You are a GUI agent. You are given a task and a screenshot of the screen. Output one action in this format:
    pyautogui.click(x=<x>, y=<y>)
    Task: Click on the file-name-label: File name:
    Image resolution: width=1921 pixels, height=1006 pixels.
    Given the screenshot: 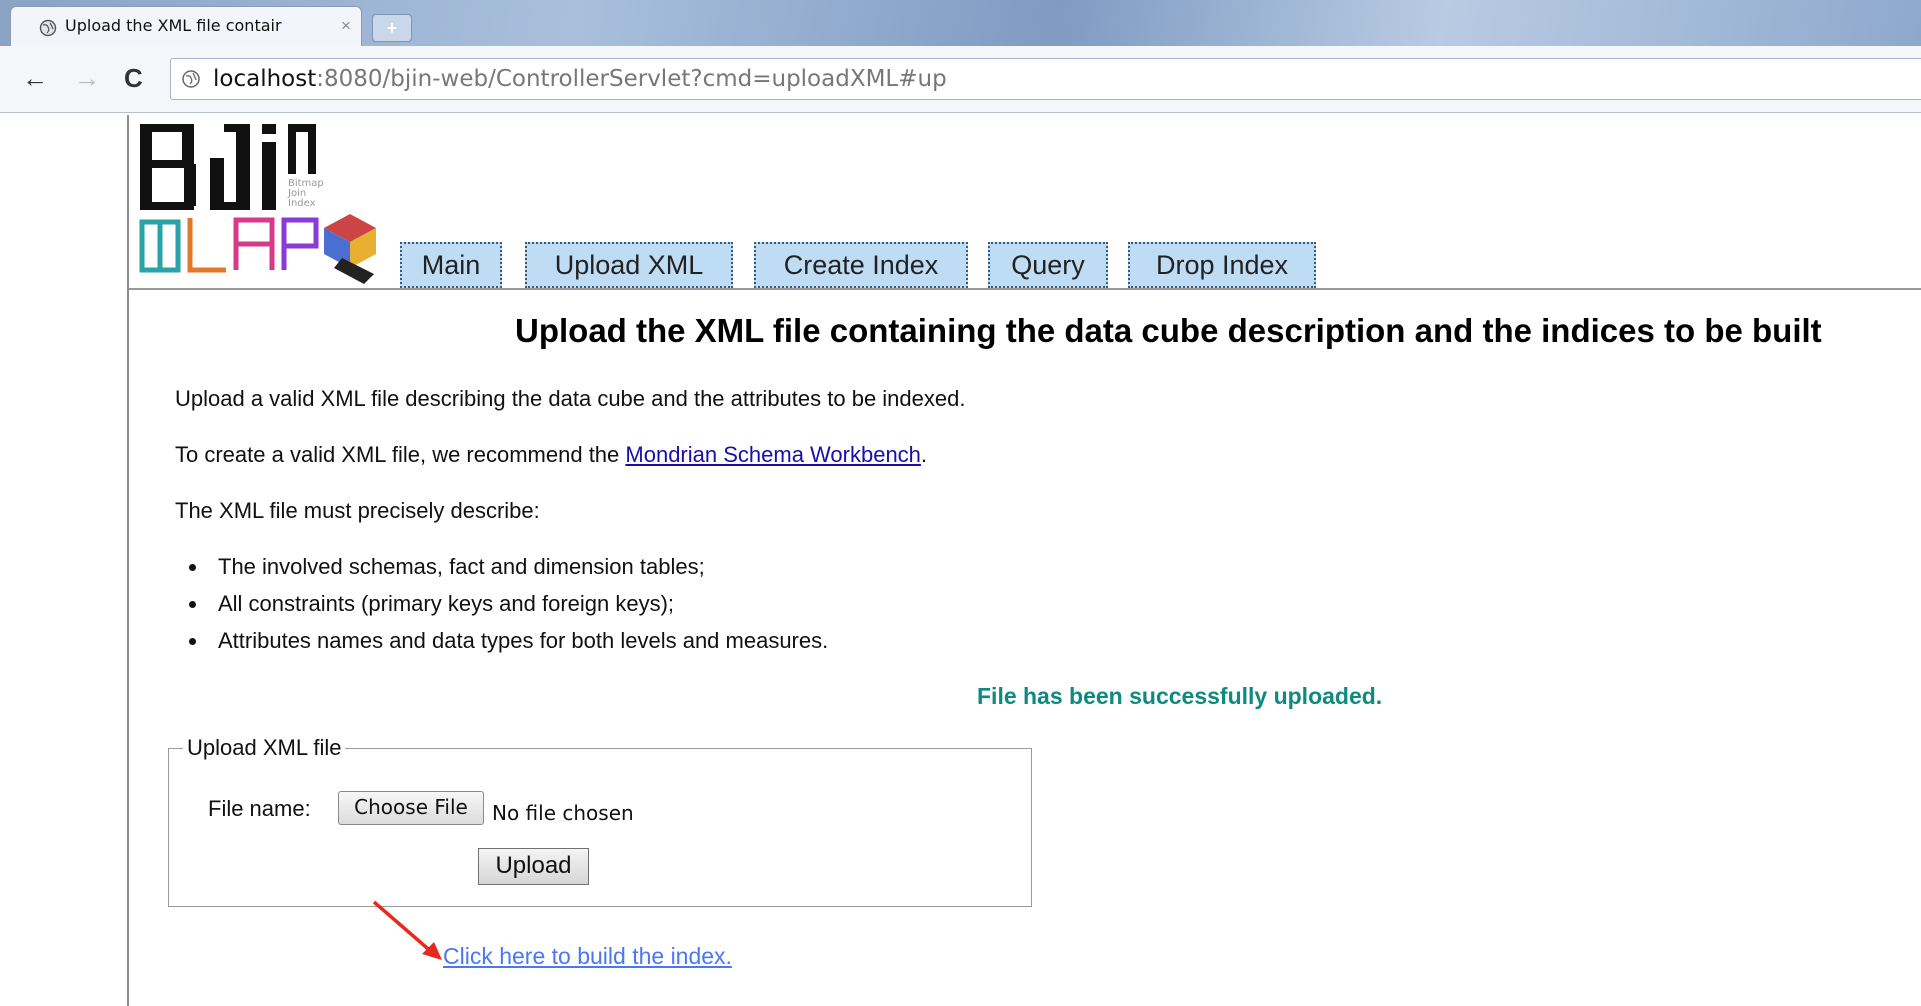 What is the action you would take?
    pyautogui.click(x=259, y=808)
    